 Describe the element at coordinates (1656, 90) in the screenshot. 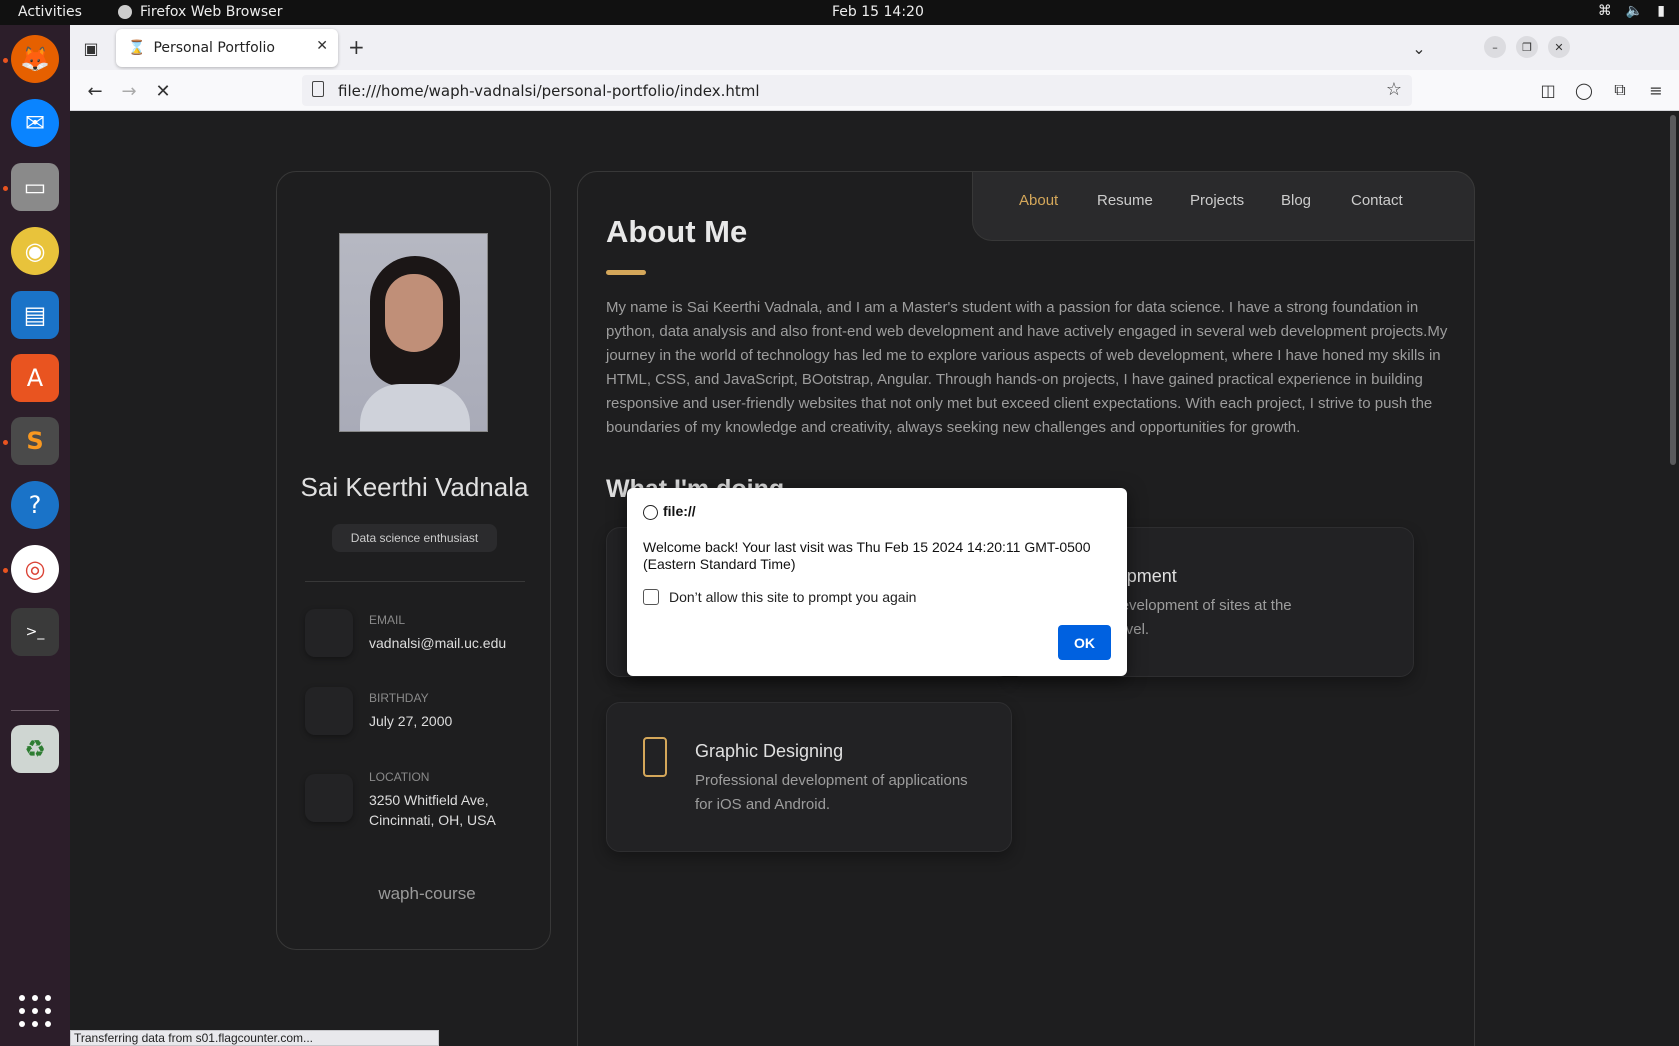

I see `menu-icon: ≡` at that location.